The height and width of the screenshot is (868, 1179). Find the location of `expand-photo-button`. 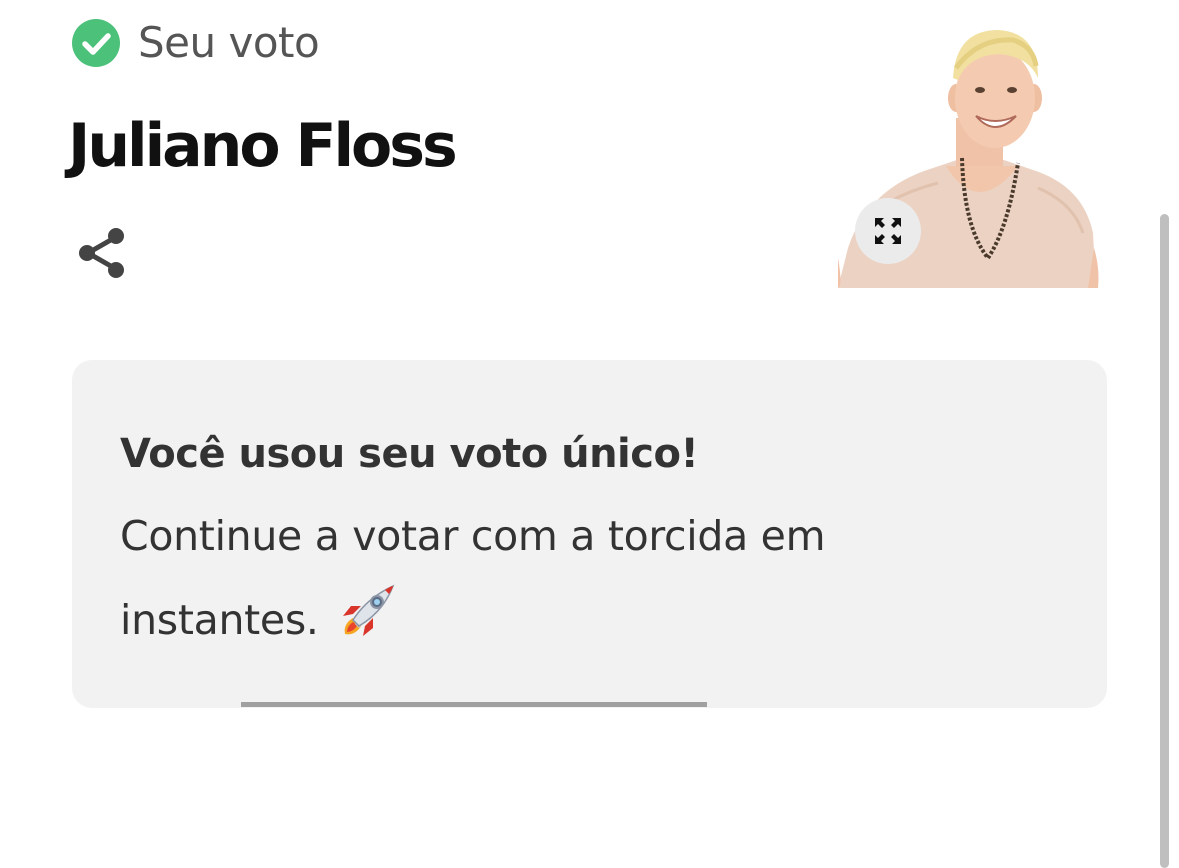

expand-photo-button is located at coordinates (888, 231).